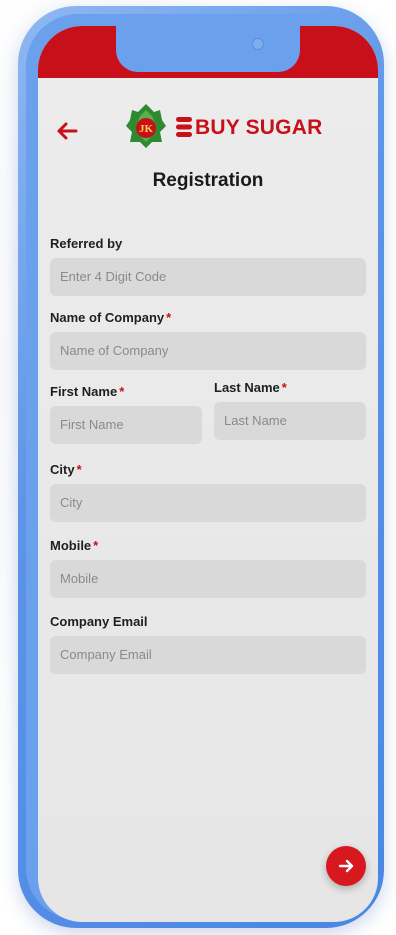  I want to click on referred-by-label-text: Referred by, so click(86, 243).